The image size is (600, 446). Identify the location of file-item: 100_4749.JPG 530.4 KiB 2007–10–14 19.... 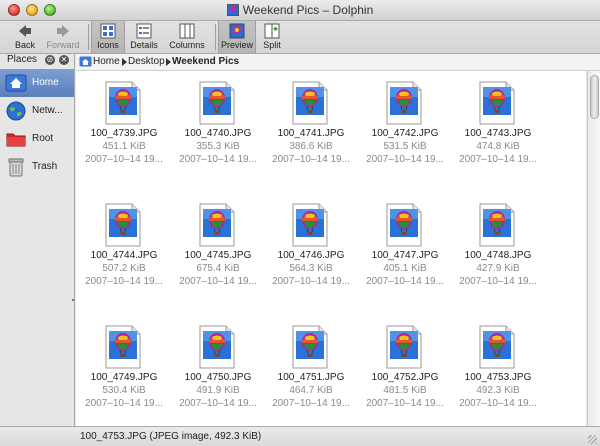
(124, 372).